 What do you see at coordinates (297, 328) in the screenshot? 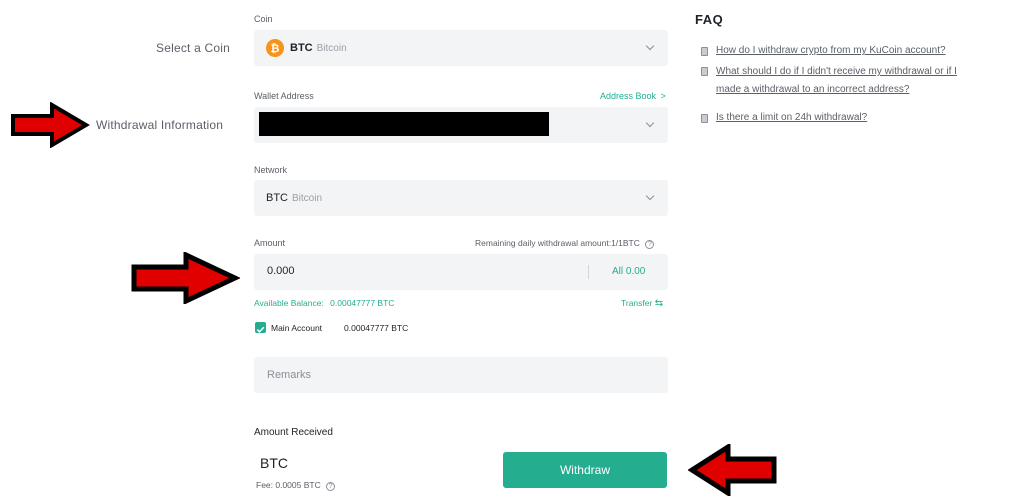
I see `main-account-label: Main Account` at bounding box center [297, 328].